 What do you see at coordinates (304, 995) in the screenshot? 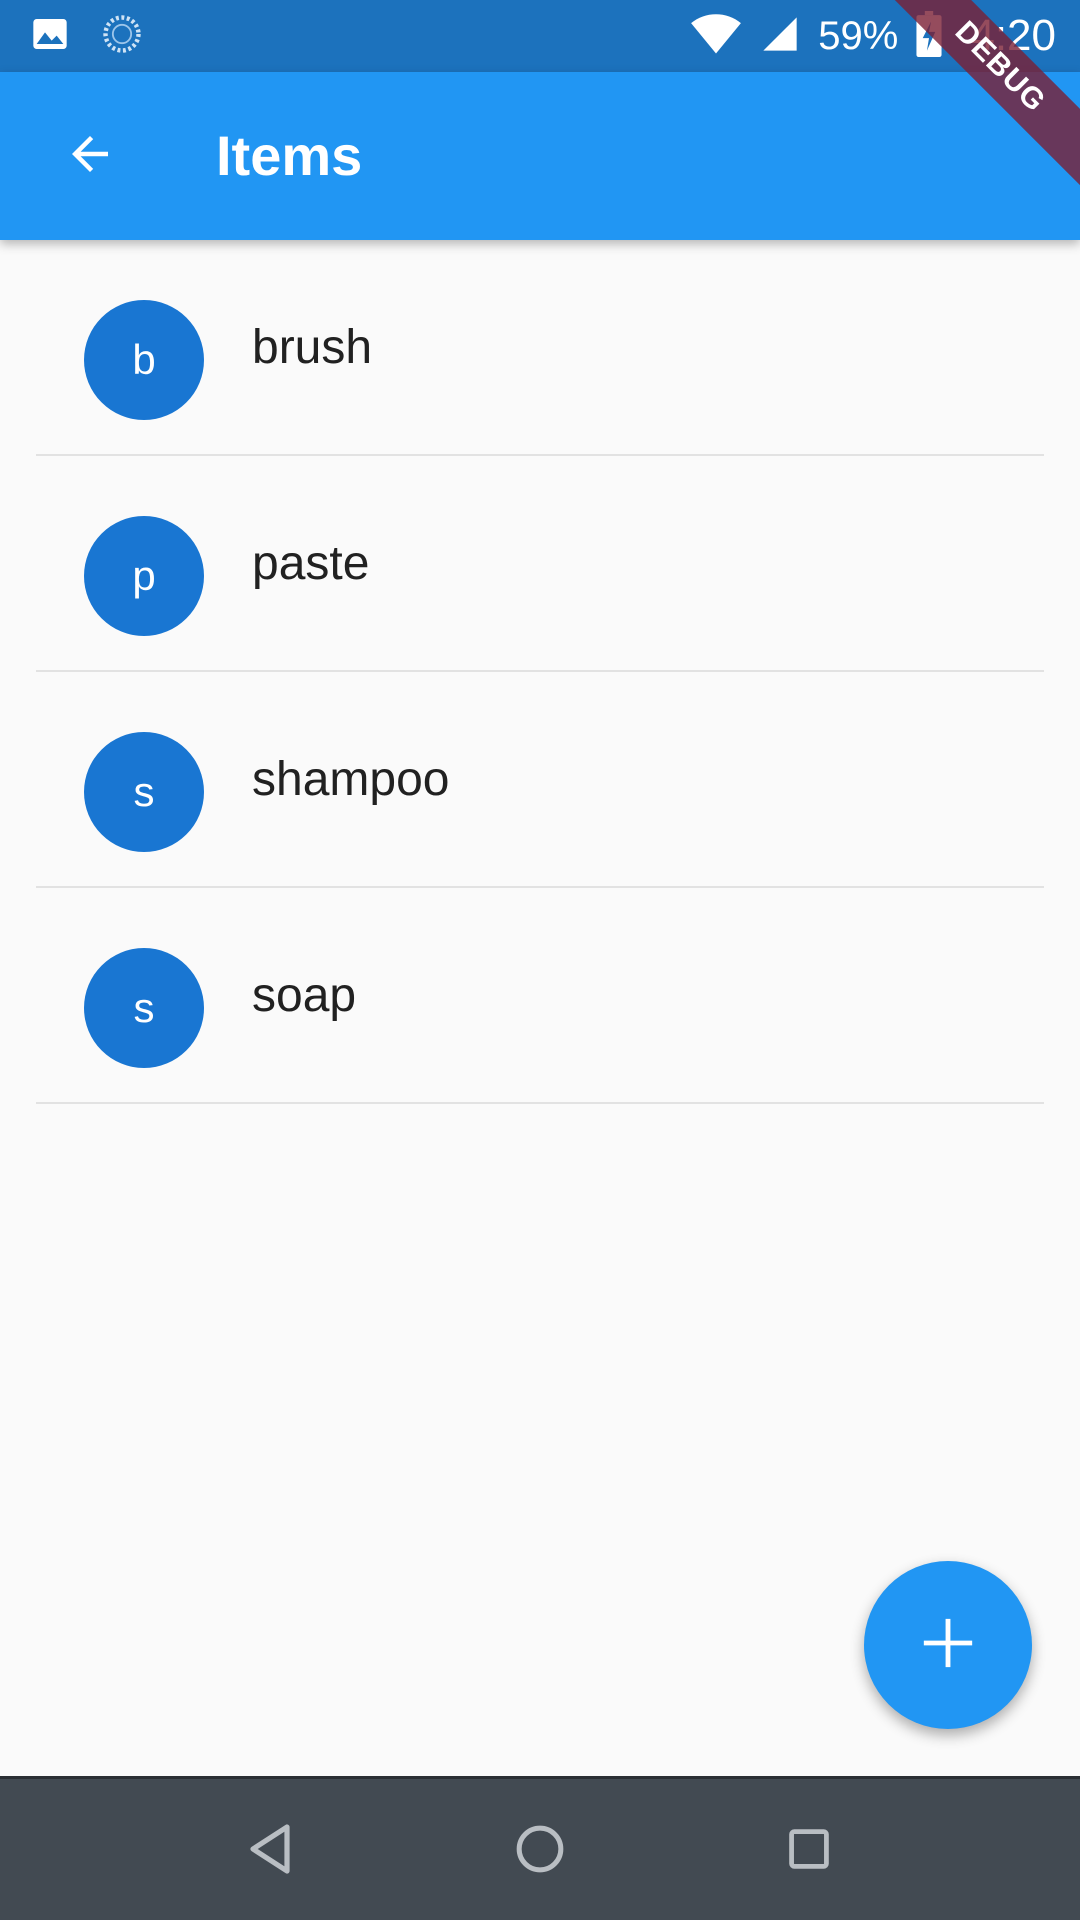
I see `item-label: soap` at bounding box center [304, 995].